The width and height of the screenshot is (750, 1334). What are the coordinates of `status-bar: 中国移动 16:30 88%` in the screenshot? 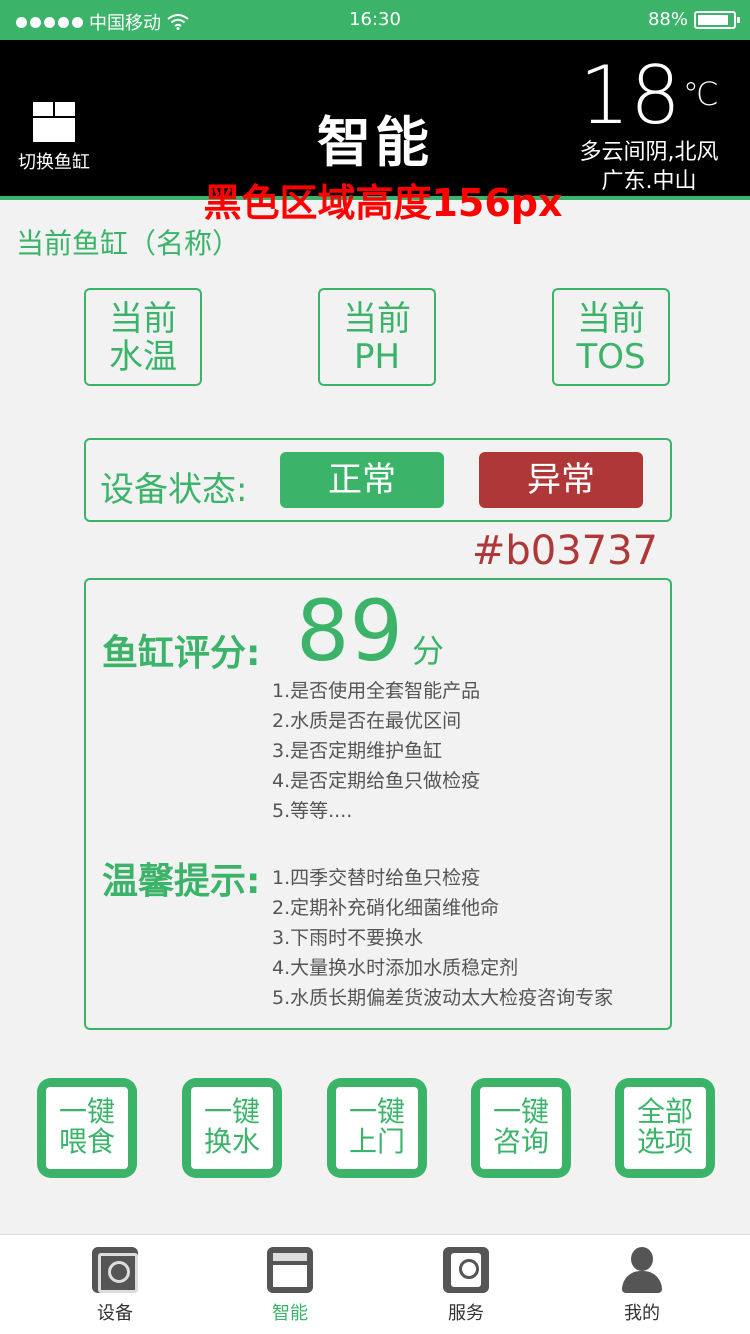 It's located at (375, 20).